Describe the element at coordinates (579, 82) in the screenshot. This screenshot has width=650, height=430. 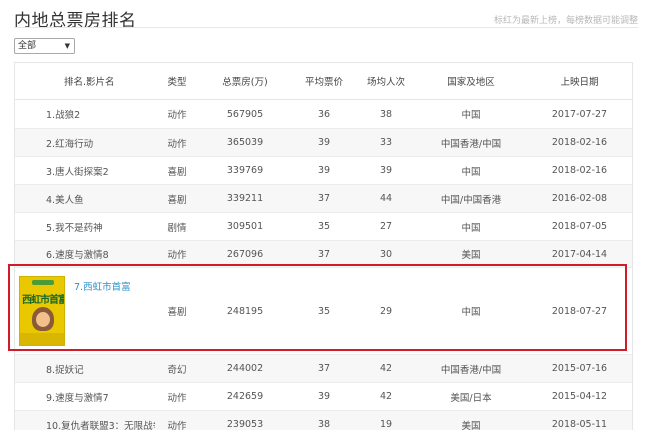
I see `header-date: 上映日期` at that location.